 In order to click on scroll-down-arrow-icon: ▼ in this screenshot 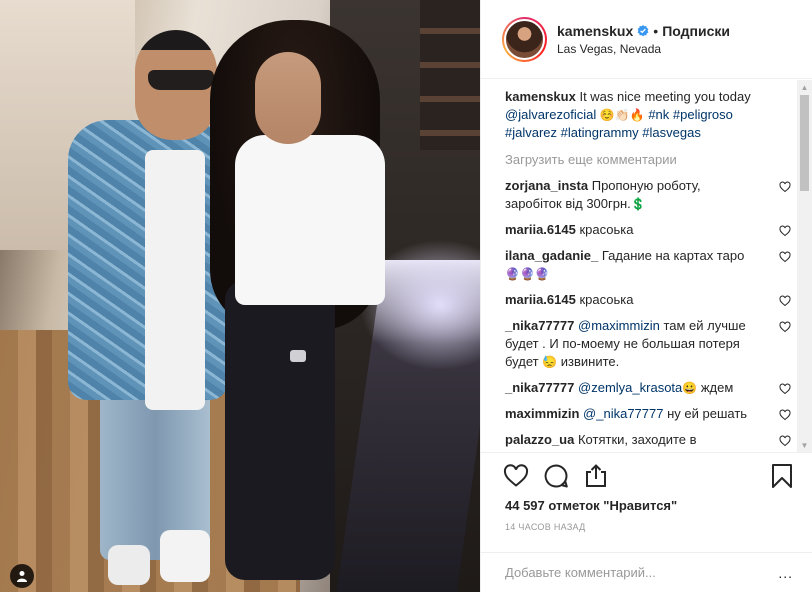, I will do `click(804, 445)`.